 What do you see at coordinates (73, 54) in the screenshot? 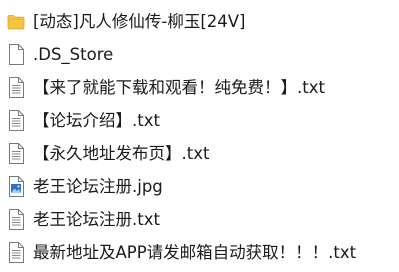
I see `file-name: .DS_Store` at bounding box center [73, 54].